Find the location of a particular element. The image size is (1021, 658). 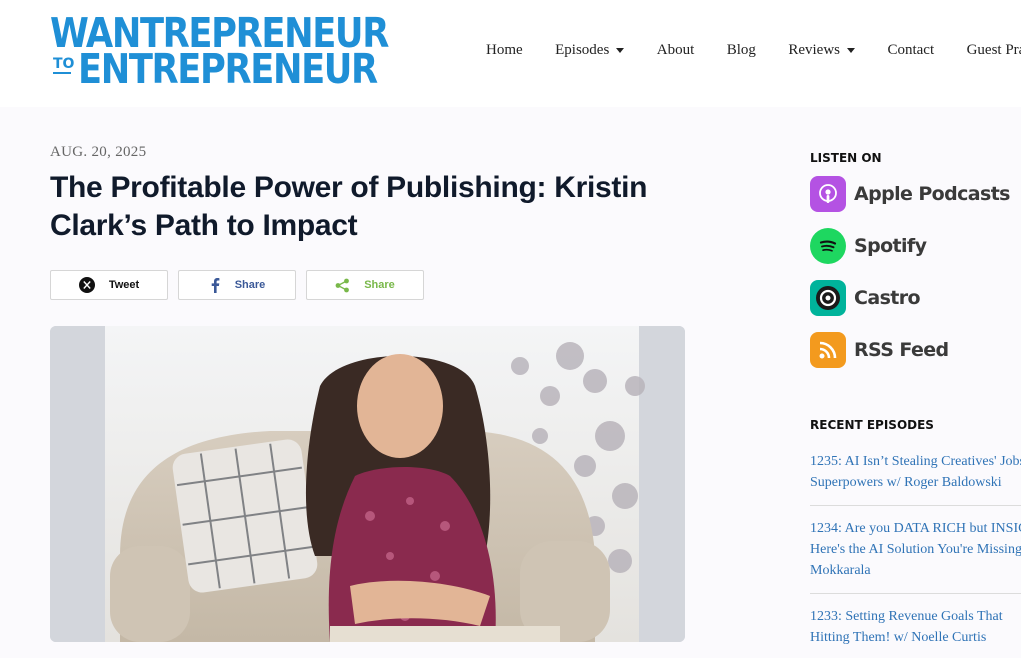

nav-guest-praise-label: Guest Praise is located at coordinates (993, 50).